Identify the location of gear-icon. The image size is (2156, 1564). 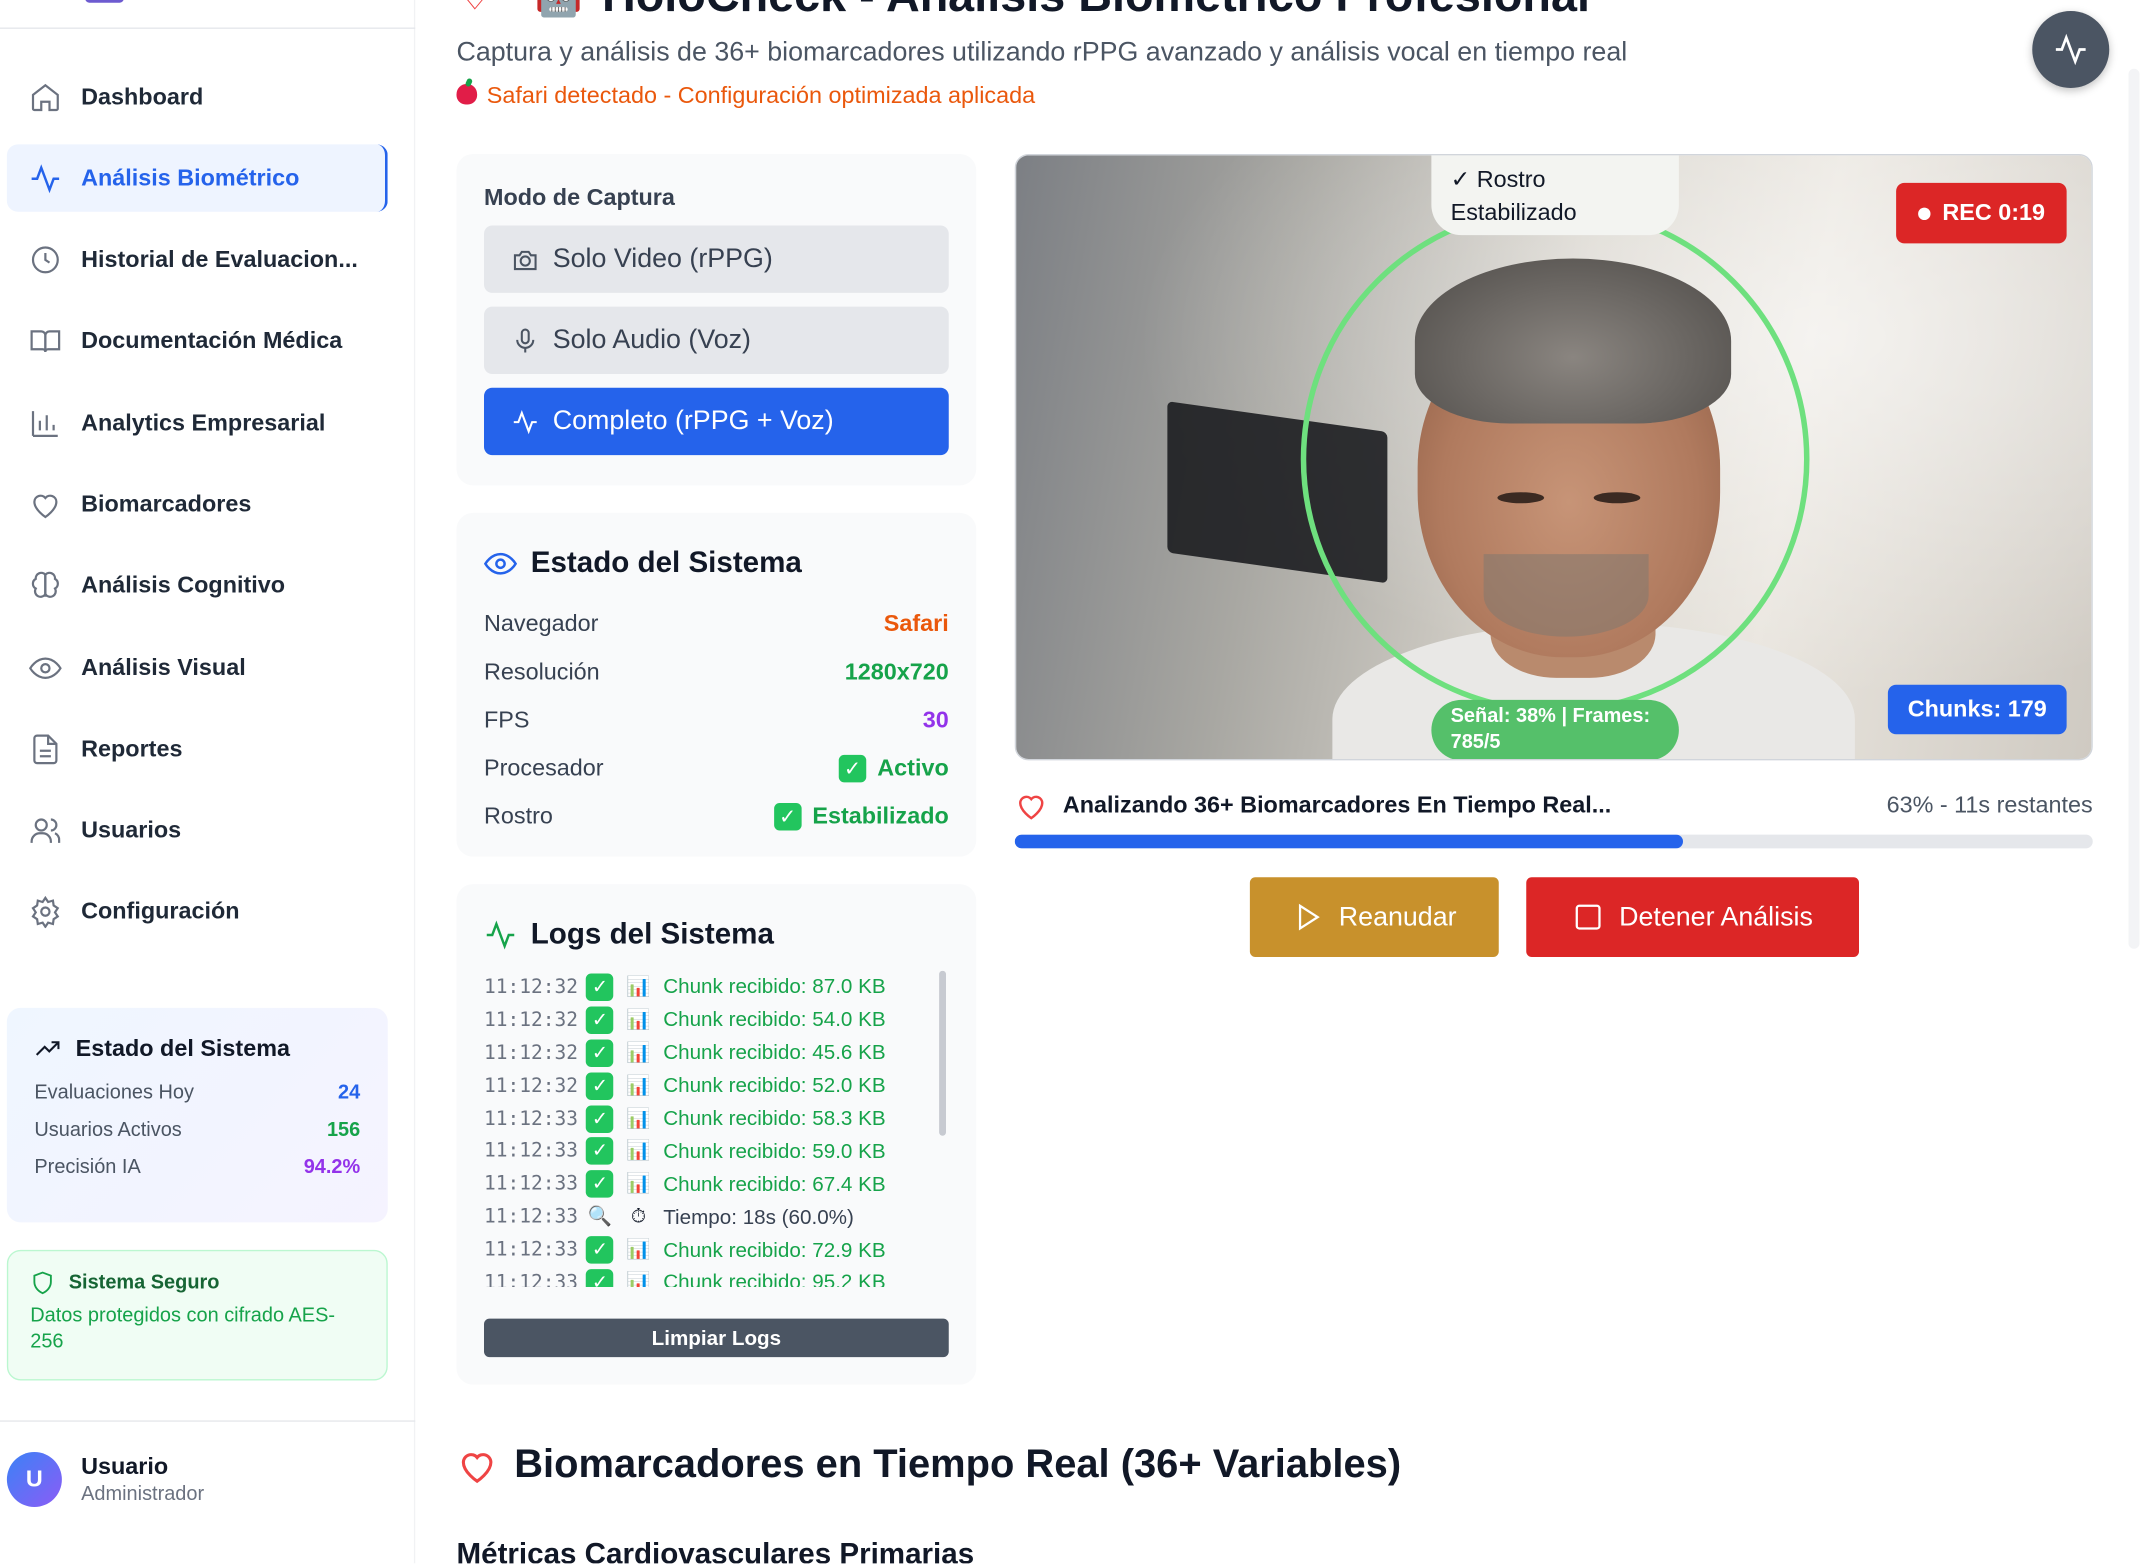
(45, 912).